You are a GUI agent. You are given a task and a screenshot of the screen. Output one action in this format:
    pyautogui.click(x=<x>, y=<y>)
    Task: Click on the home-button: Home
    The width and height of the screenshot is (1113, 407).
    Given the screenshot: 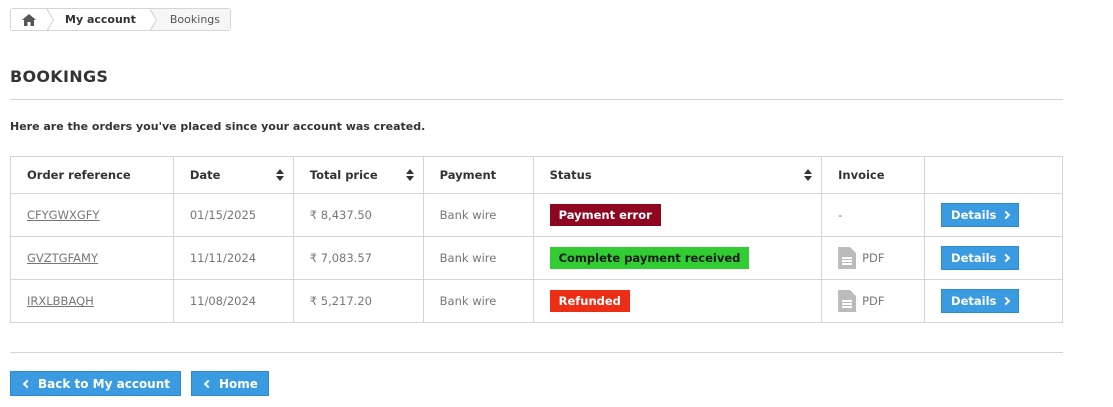 What is the action you would take?
    pyautogui.click(x=230, y=383)
    